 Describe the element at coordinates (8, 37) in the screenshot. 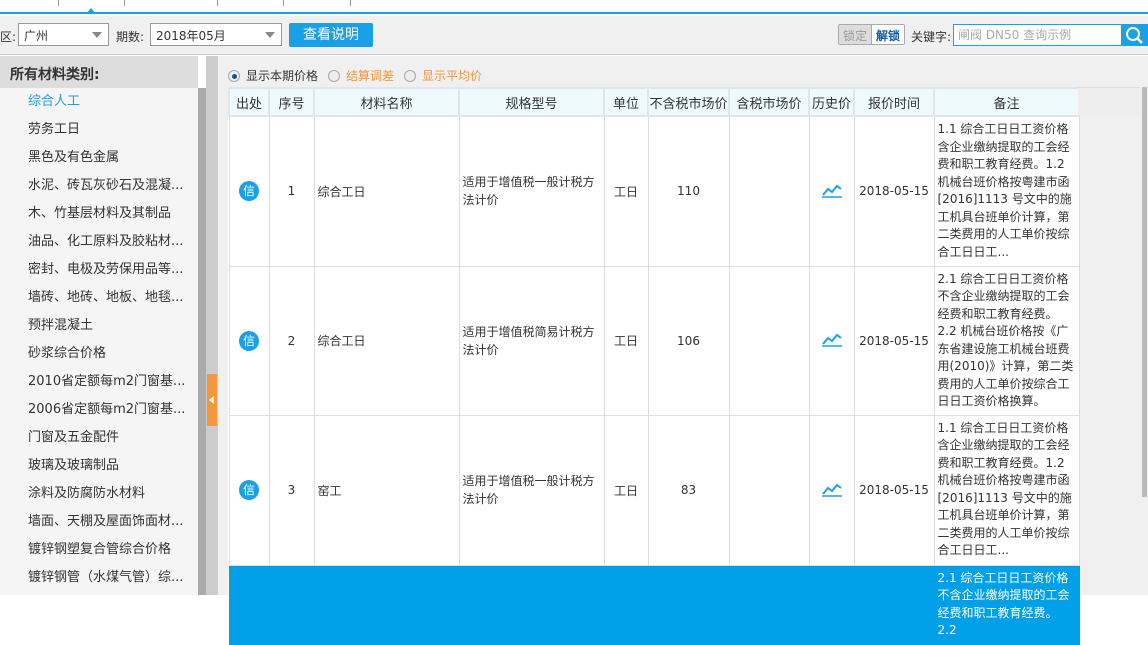

I see `region-label: 区:` at that location.